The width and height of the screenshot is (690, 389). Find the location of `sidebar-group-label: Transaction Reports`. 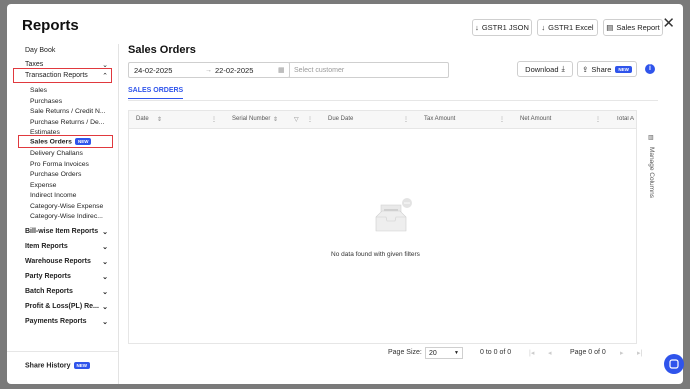

sidebar-group-label: Transaction Reports is located at coordinates (56, 75).